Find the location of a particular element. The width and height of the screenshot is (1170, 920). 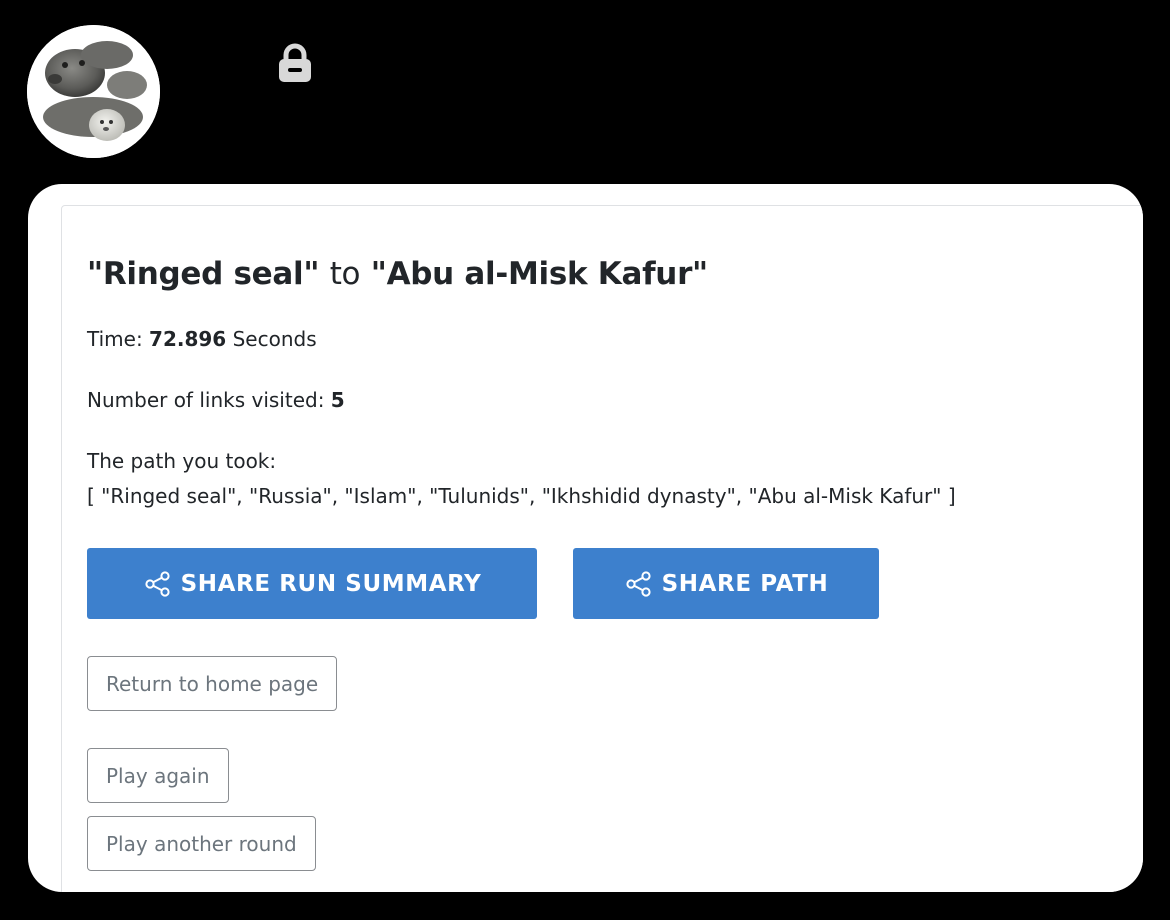

links-visited-line: Number of links visited: 5 is located at coordinates (216, 400).